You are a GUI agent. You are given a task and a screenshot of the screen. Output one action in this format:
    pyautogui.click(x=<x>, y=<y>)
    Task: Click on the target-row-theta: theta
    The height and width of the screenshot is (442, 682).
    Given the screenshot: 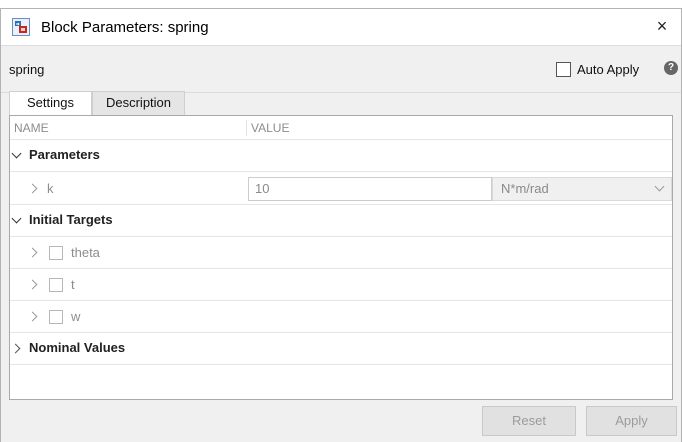 What is the action you would take?
    pyautogui.click(x=341, y=253)
    